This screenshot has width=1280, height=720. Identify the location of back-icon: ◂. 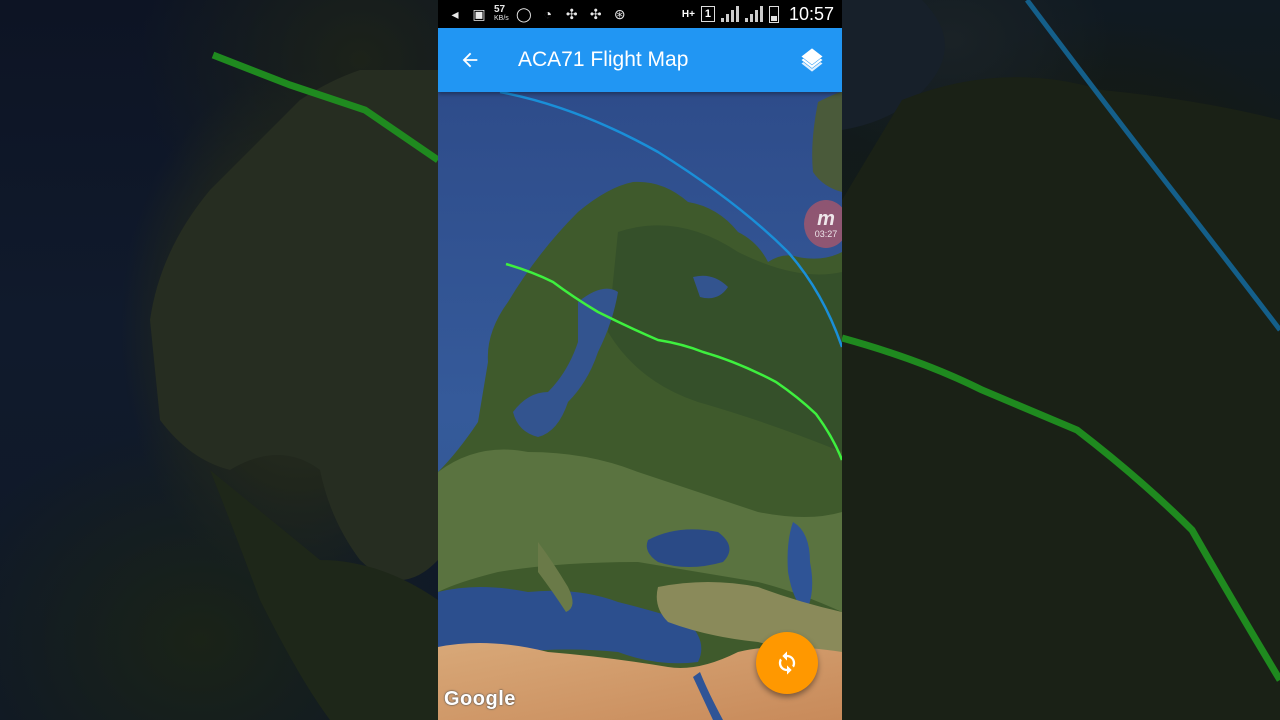
(455, 13).